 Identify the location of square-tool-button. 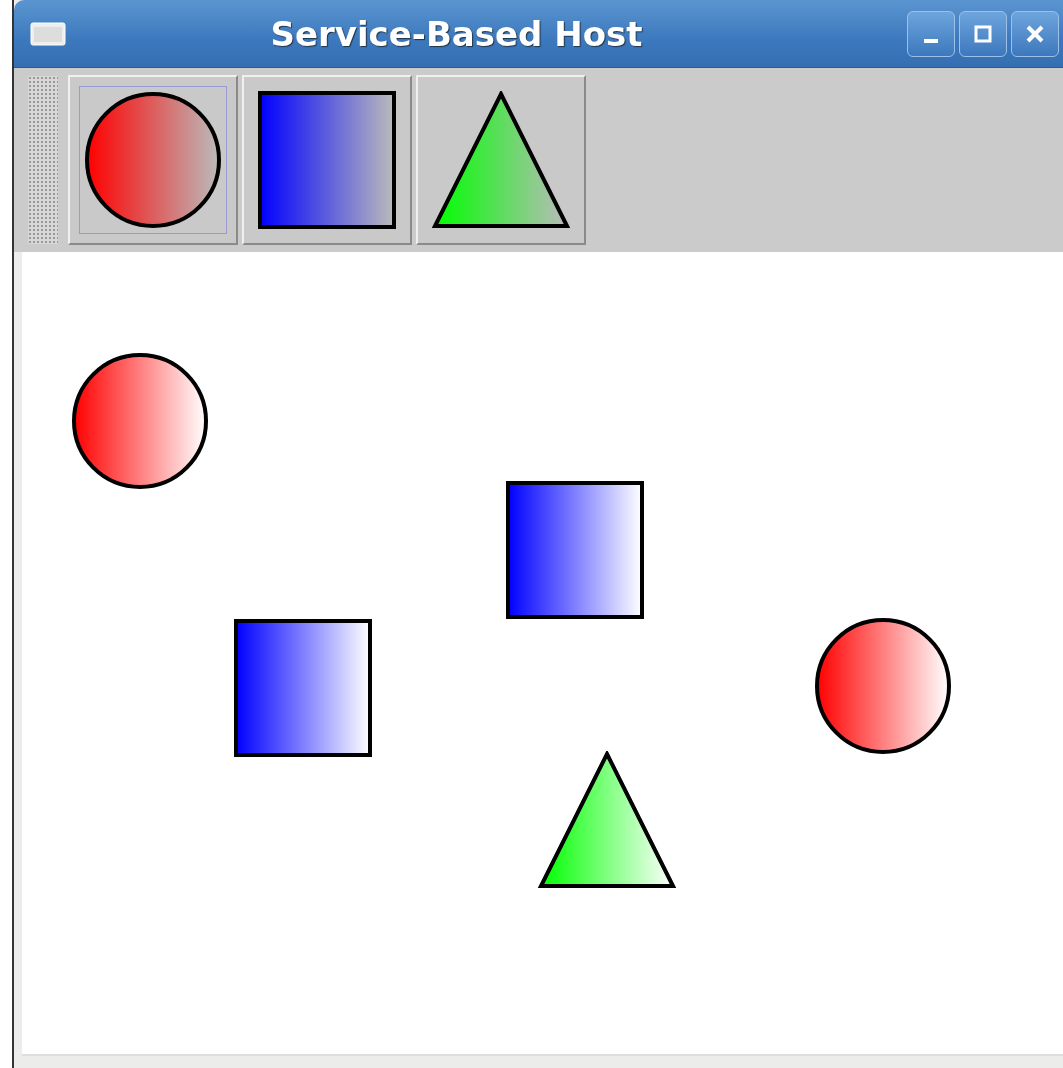
(327, 160).